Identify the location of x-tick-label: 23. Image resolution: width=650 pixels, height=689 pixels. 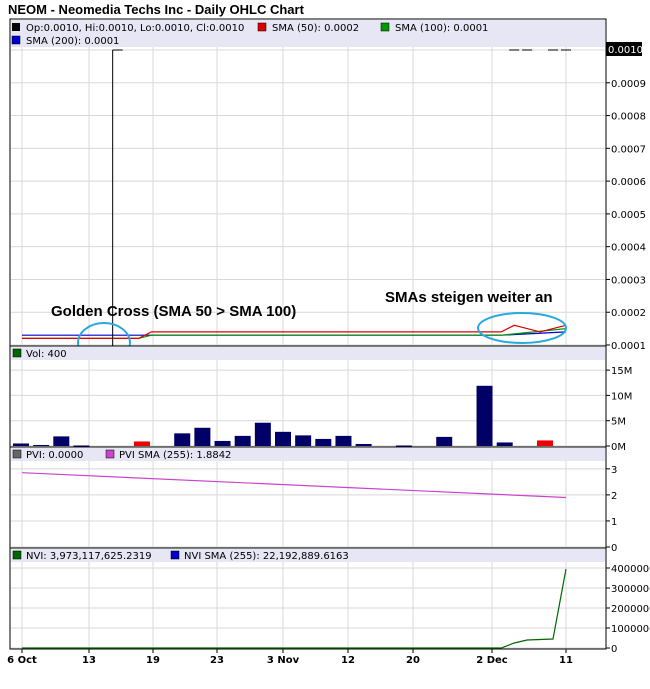
(217, 660).